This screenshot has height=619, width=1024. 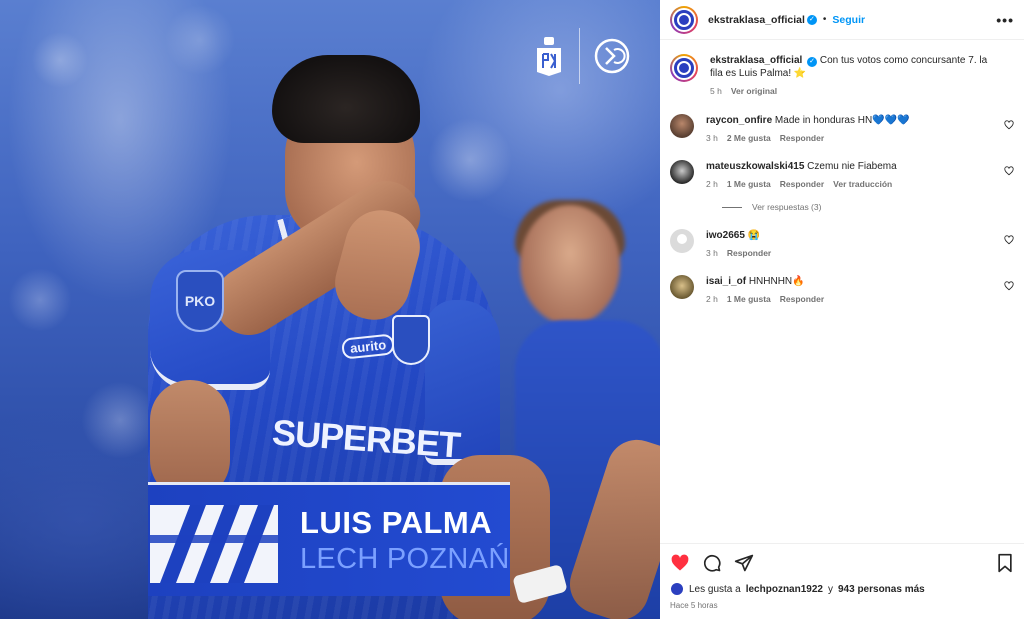 What do you see at coordinates (549, 56) in the screenshot?
I see `pko-logo-icon` at bounding box center [549, 56].